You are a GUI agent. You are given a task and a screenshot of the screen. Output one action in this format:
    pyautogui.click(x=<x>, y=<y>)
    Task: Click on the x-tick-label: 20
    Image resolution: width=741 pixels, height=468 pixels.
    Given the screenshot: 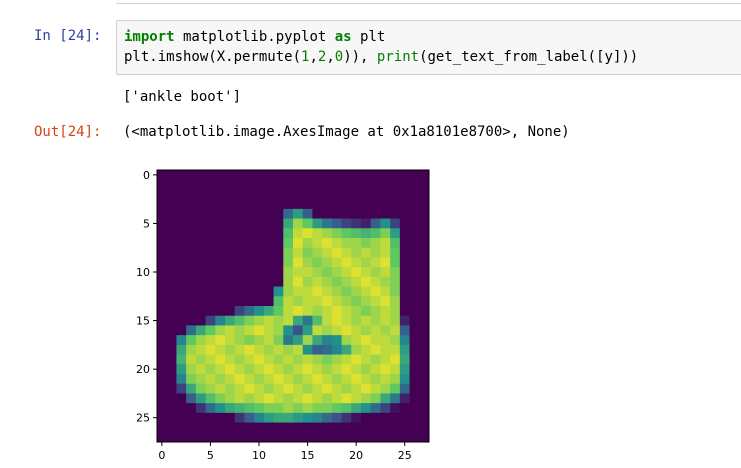 What is the action you would take?
    pyautogui.click(x=356, y=455)
    